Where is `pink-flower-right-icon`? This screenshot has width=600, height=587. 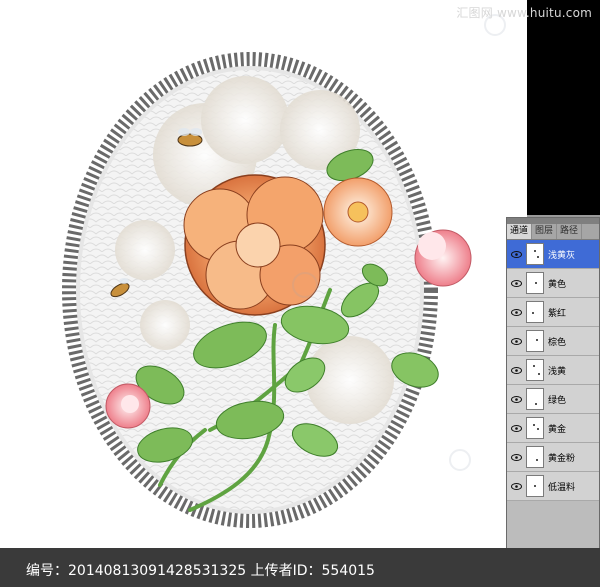
pink-flower-right-icon is located at coordinates (443, 258).